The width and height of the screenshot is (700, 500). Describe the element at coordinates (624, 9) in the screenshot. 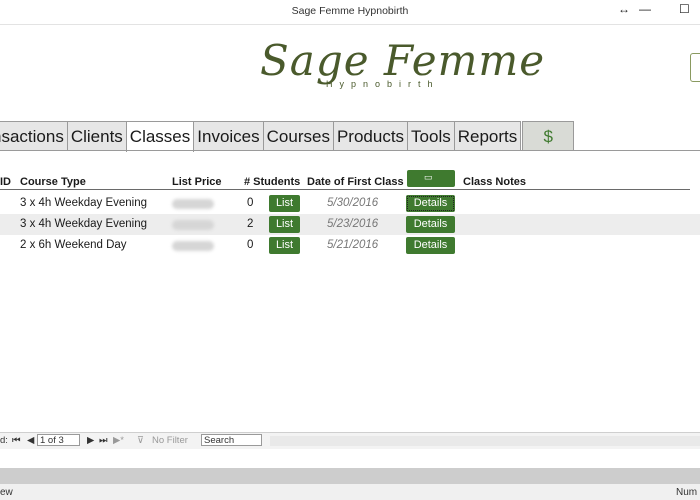

I see `restore-icon: ↔` at that location.